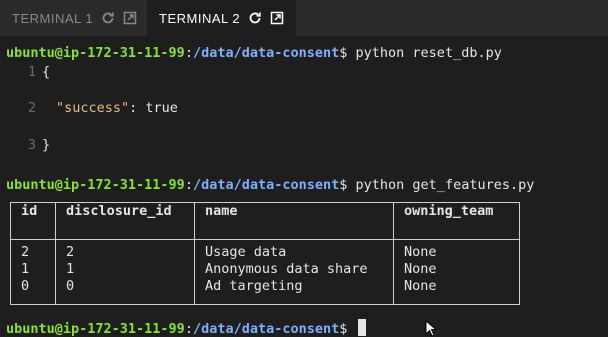 The image size is (608, 337). Describe the element at coordinates (31, 145) in the screenshot. I see `line-number: 3` at that location.